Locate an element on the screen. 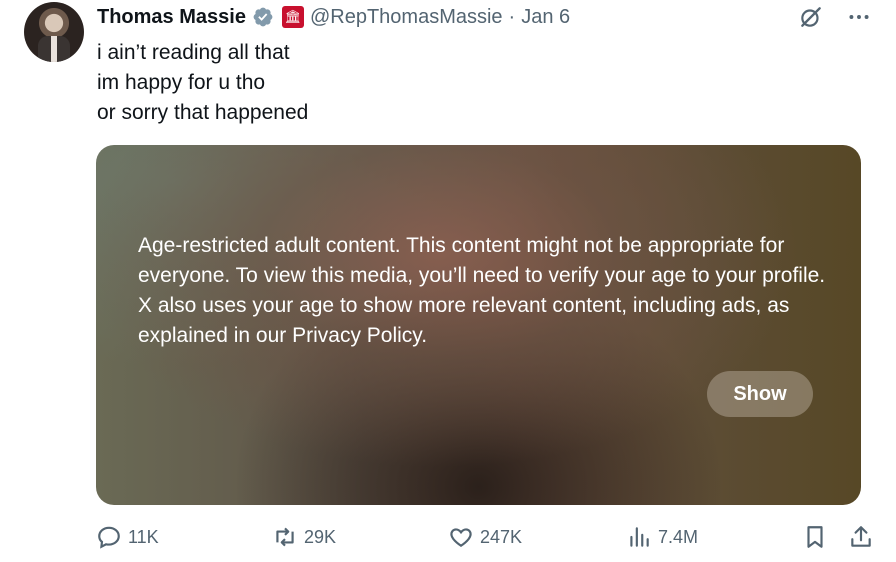 This screenshot has height=562, width=896. reply-button: 11K is located at coordinates (127, 537).